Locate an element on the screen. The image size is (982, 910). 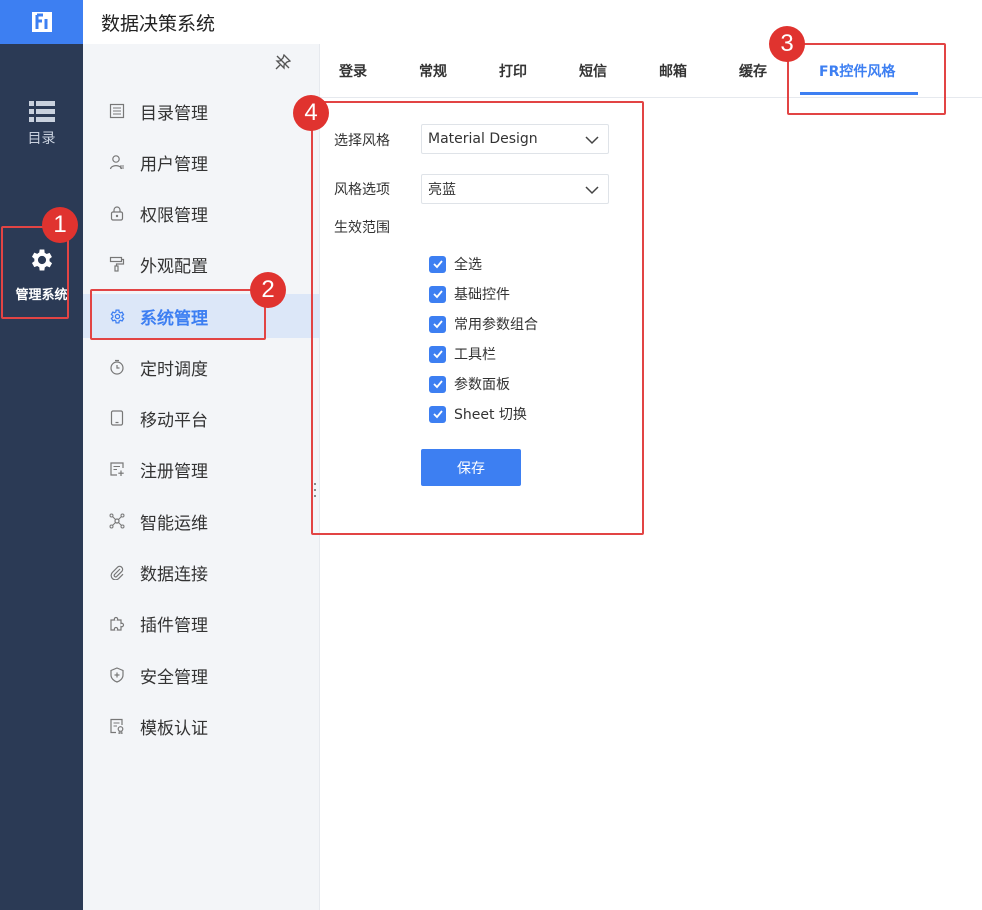
sidebar-item-label: 模板认证 is located at coordinates (174, 728).